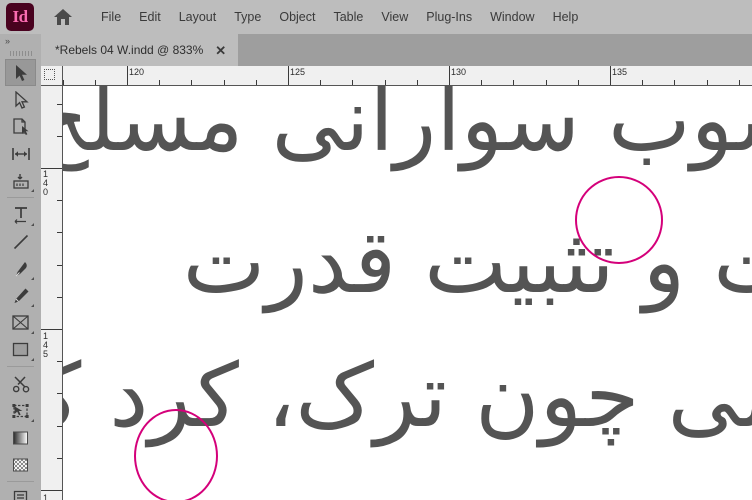 This screenshot has width=752, height=500. I want to click on tools-panel-header: », so click(20, 41).